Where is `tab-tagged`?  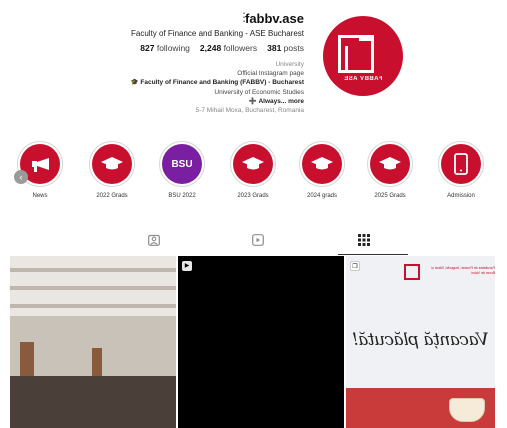
tab-tagged is located at coordinates (155, 240).